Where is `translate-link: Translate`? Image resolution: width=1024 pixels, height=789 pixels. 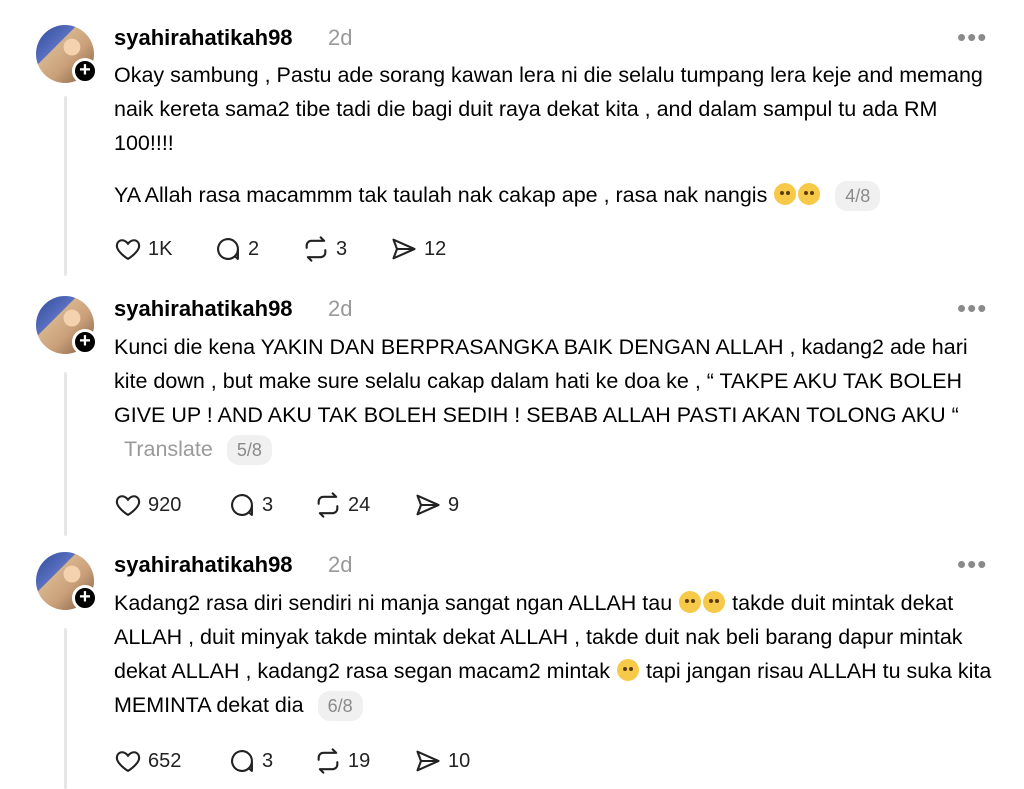
translate-link: Translate is located at coordinates (168, 449).